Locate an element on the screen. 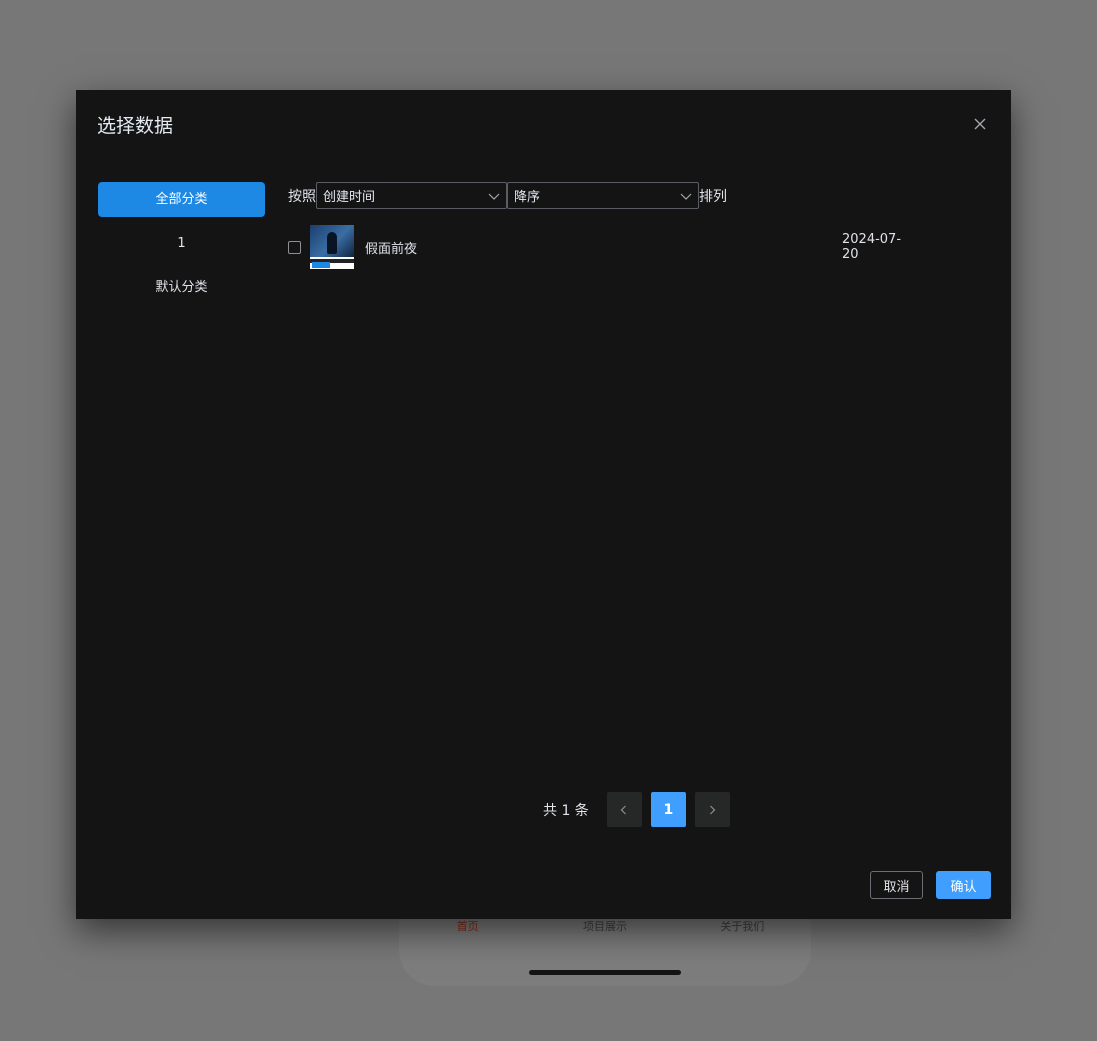  background-tab-label: 项目展示 is located at coordinates (604, 926).